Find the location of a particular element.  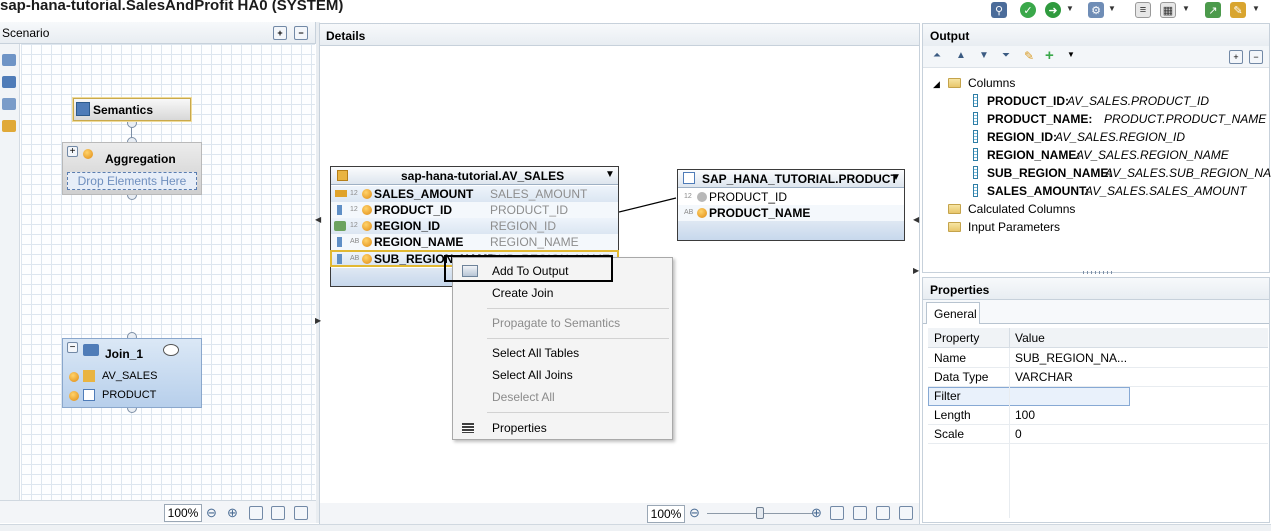

tab-general: General is located at coordinates (953, 313).